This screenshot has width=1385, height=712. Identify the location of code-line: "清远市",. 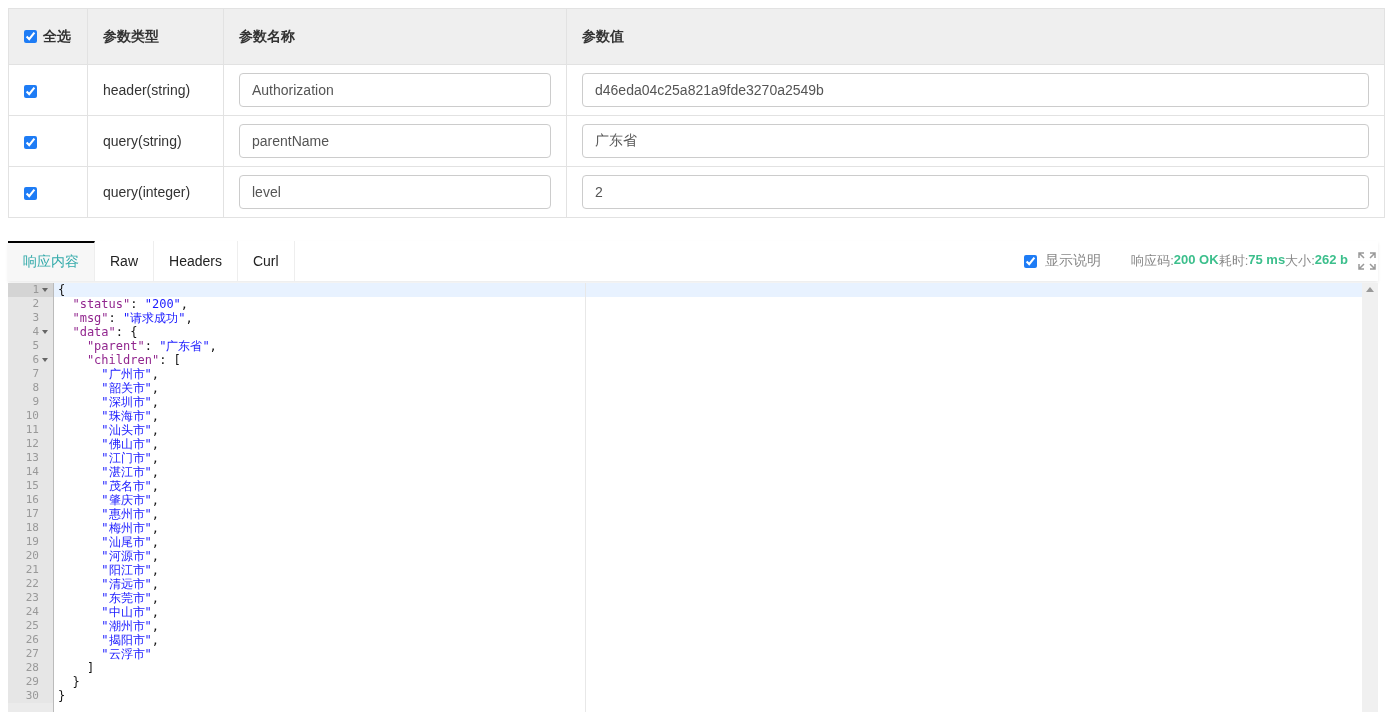
(130, 584).